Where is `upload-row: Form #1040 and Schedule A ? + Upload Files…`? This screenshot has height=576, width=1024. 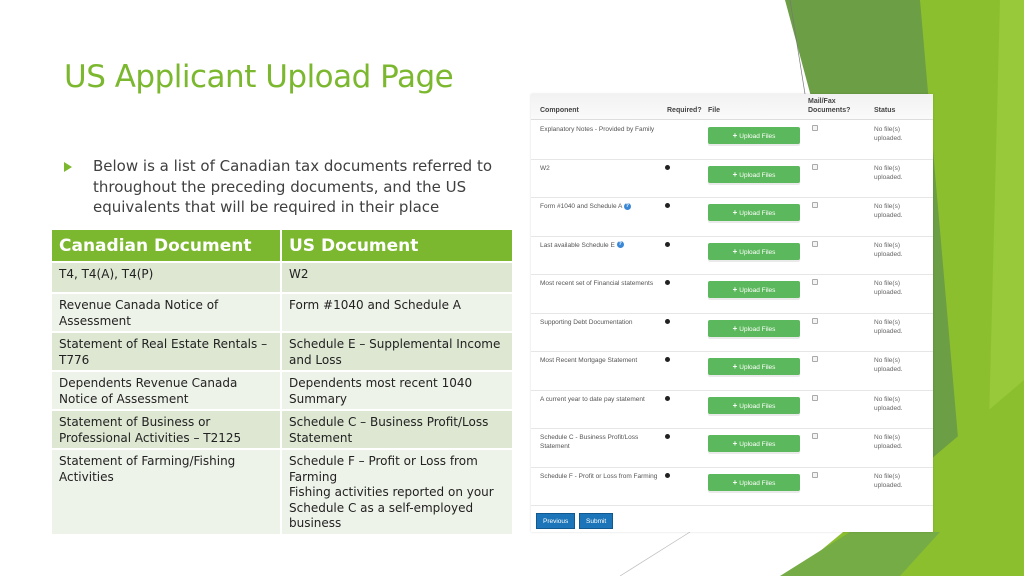 upload-row: Form #1040 and Schedule A ? + Upload Files… is located at coordinates (732, 217).